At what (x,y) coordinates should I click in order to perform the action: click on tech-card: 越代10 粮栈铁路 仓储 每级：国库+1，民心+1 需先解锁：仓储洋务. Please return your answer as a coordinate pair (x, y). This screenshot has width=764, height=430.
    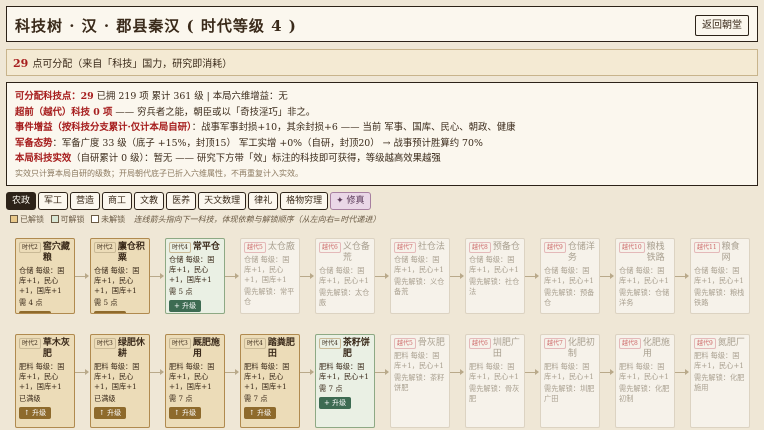
    Looking at the image, I should click on (645, 276).